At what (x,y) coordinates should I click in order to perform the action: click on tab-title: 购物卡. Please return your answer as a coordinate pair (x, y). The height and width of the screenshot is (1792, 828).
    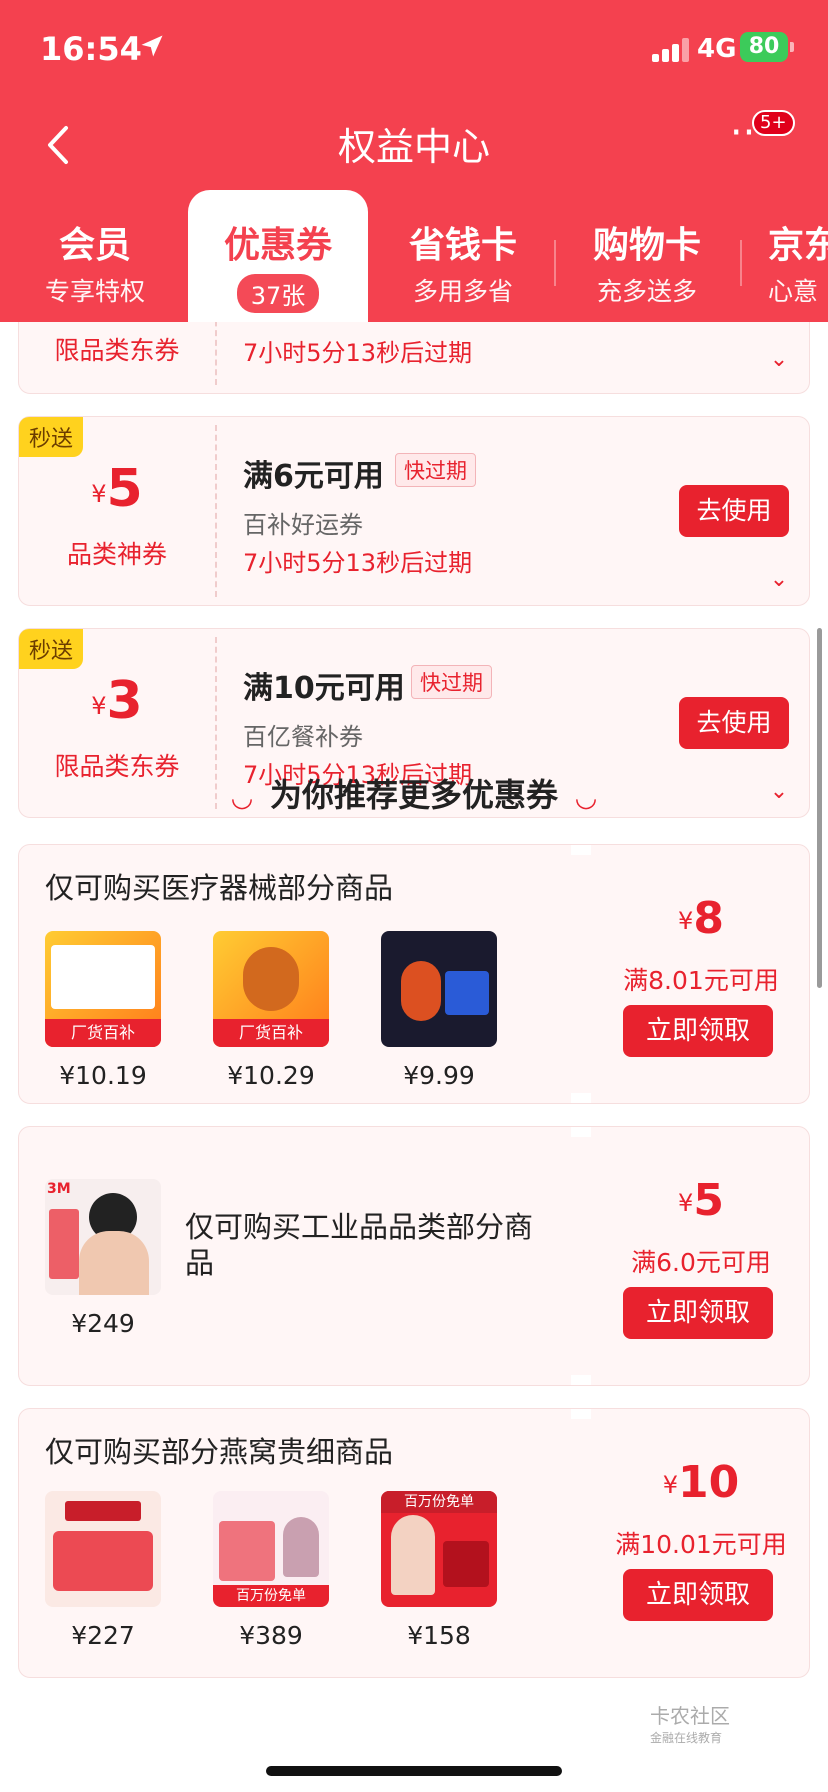
    Looking at the image, I should click on (646, 245).